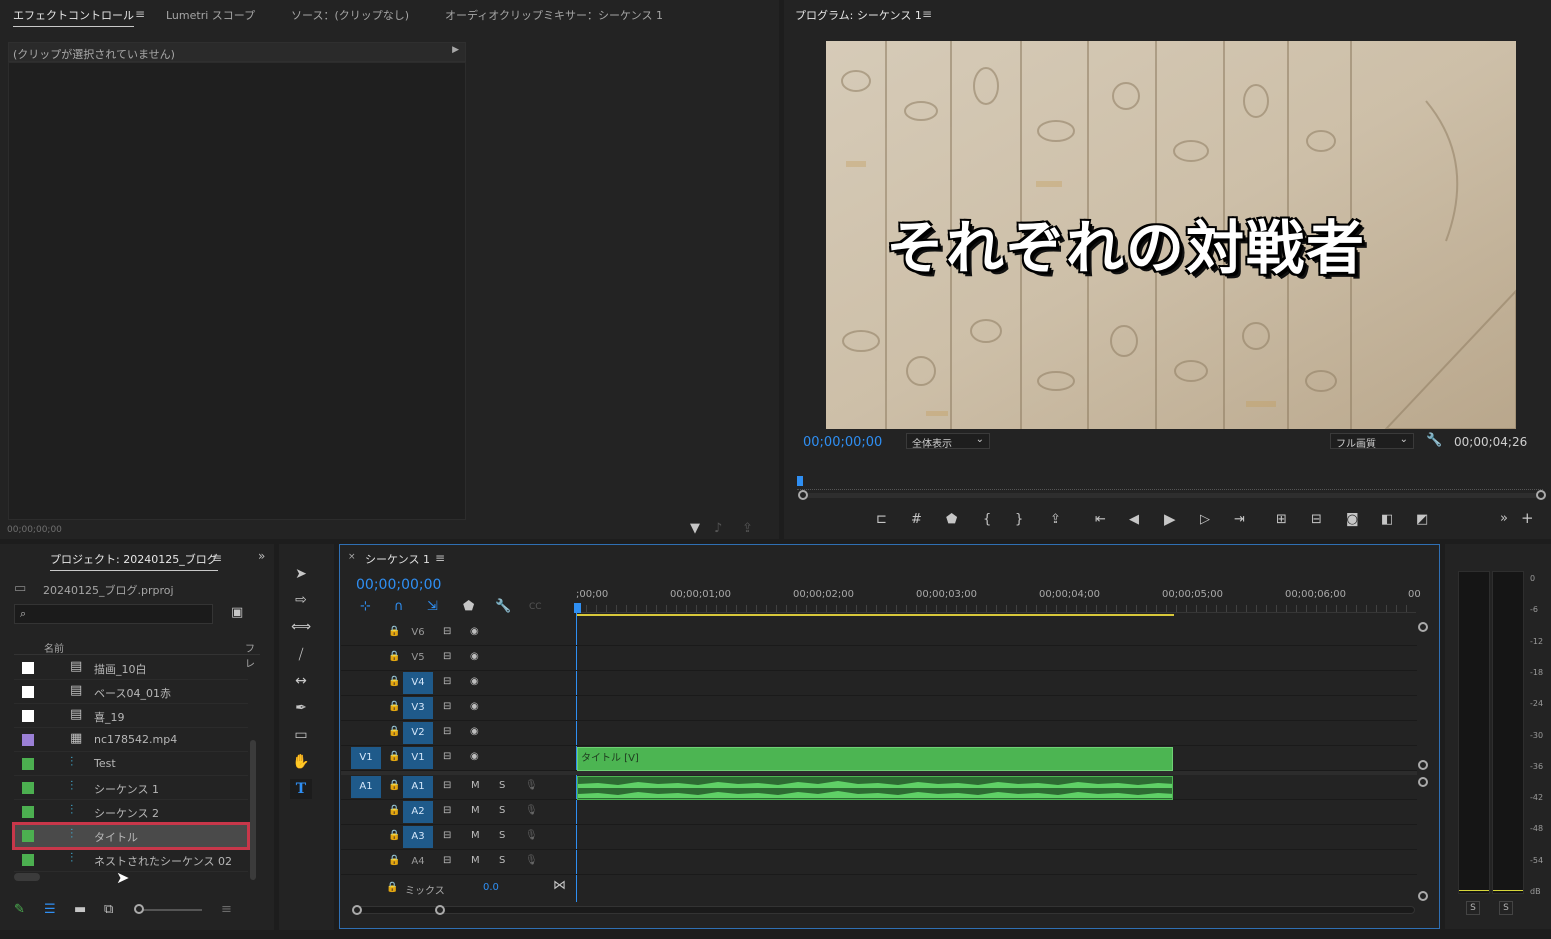  Describe the element at coordinates (1541, 495) in the screenshot. I see `zoom-handle-right` at that location.